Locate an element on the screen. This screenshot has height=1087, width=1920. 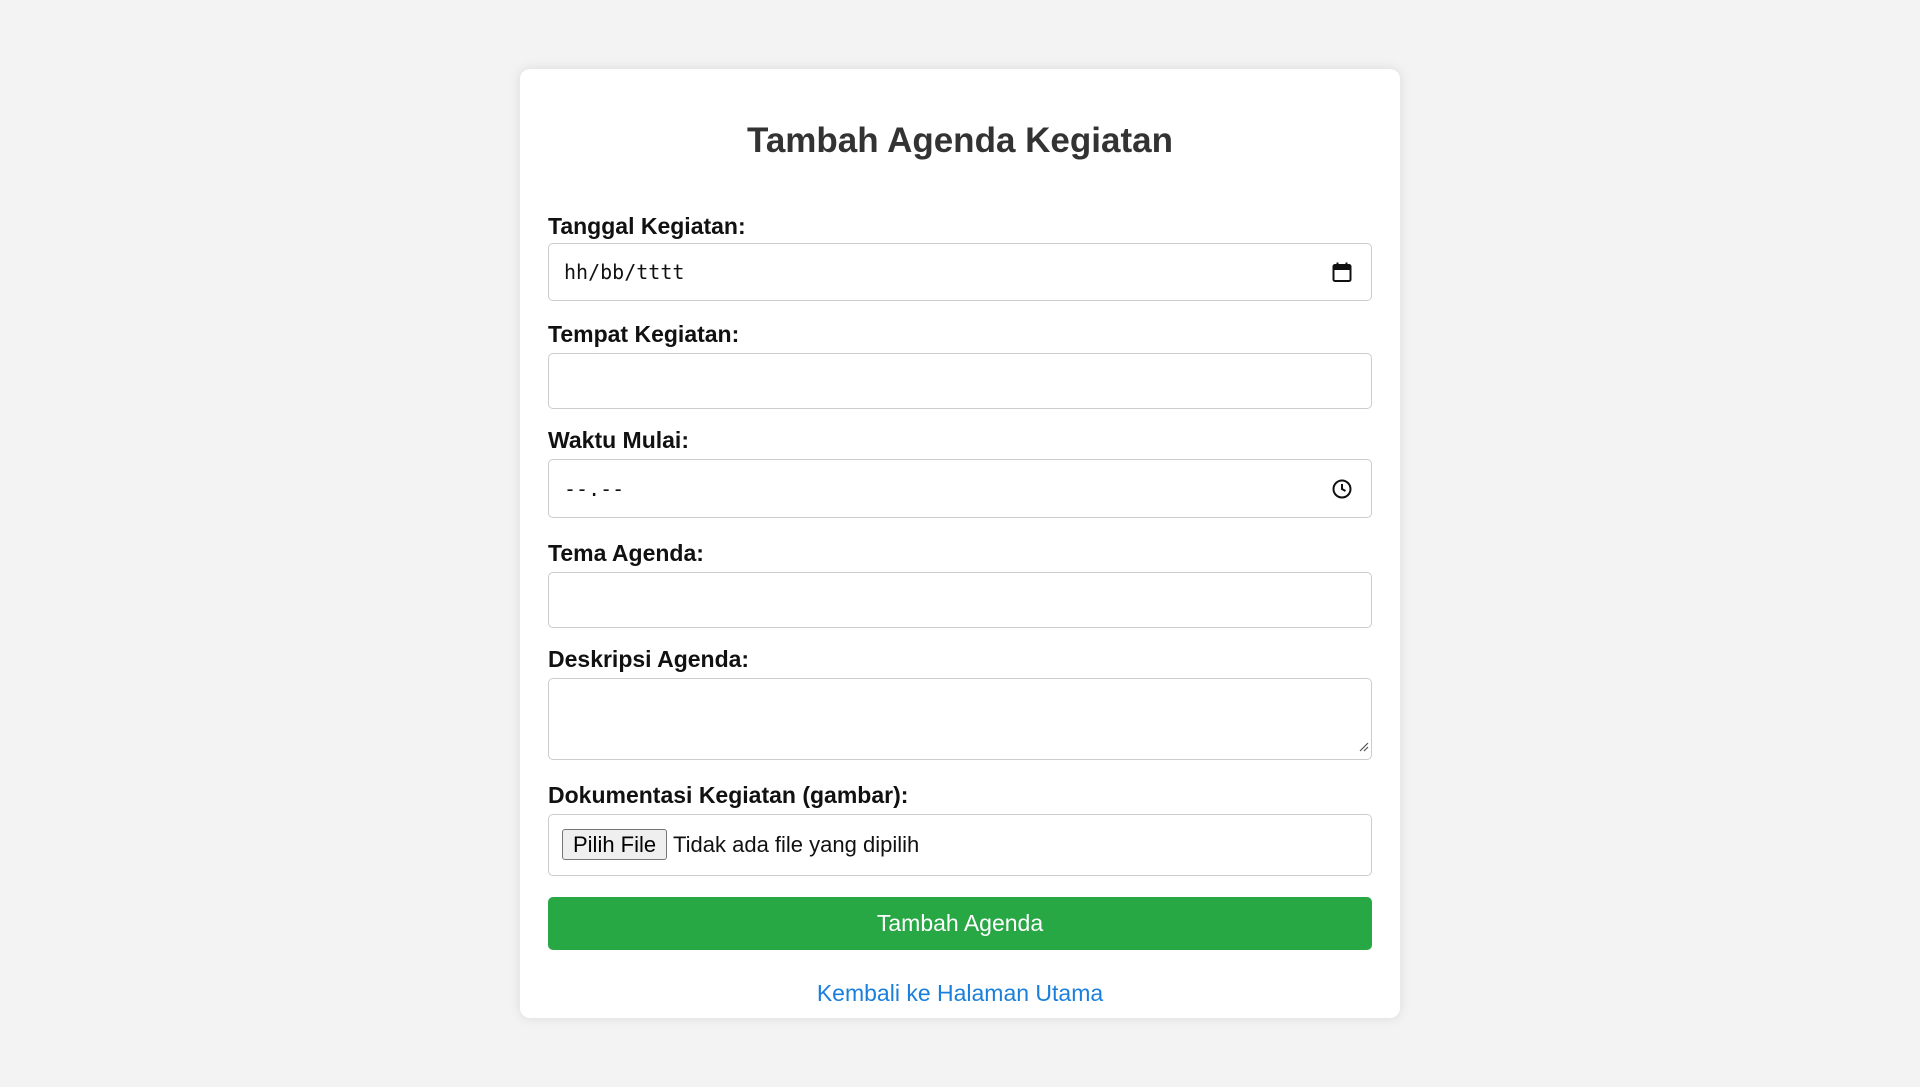
tanggal-placeholder: hh/bb/tttt is located at coordinates (624, 272).